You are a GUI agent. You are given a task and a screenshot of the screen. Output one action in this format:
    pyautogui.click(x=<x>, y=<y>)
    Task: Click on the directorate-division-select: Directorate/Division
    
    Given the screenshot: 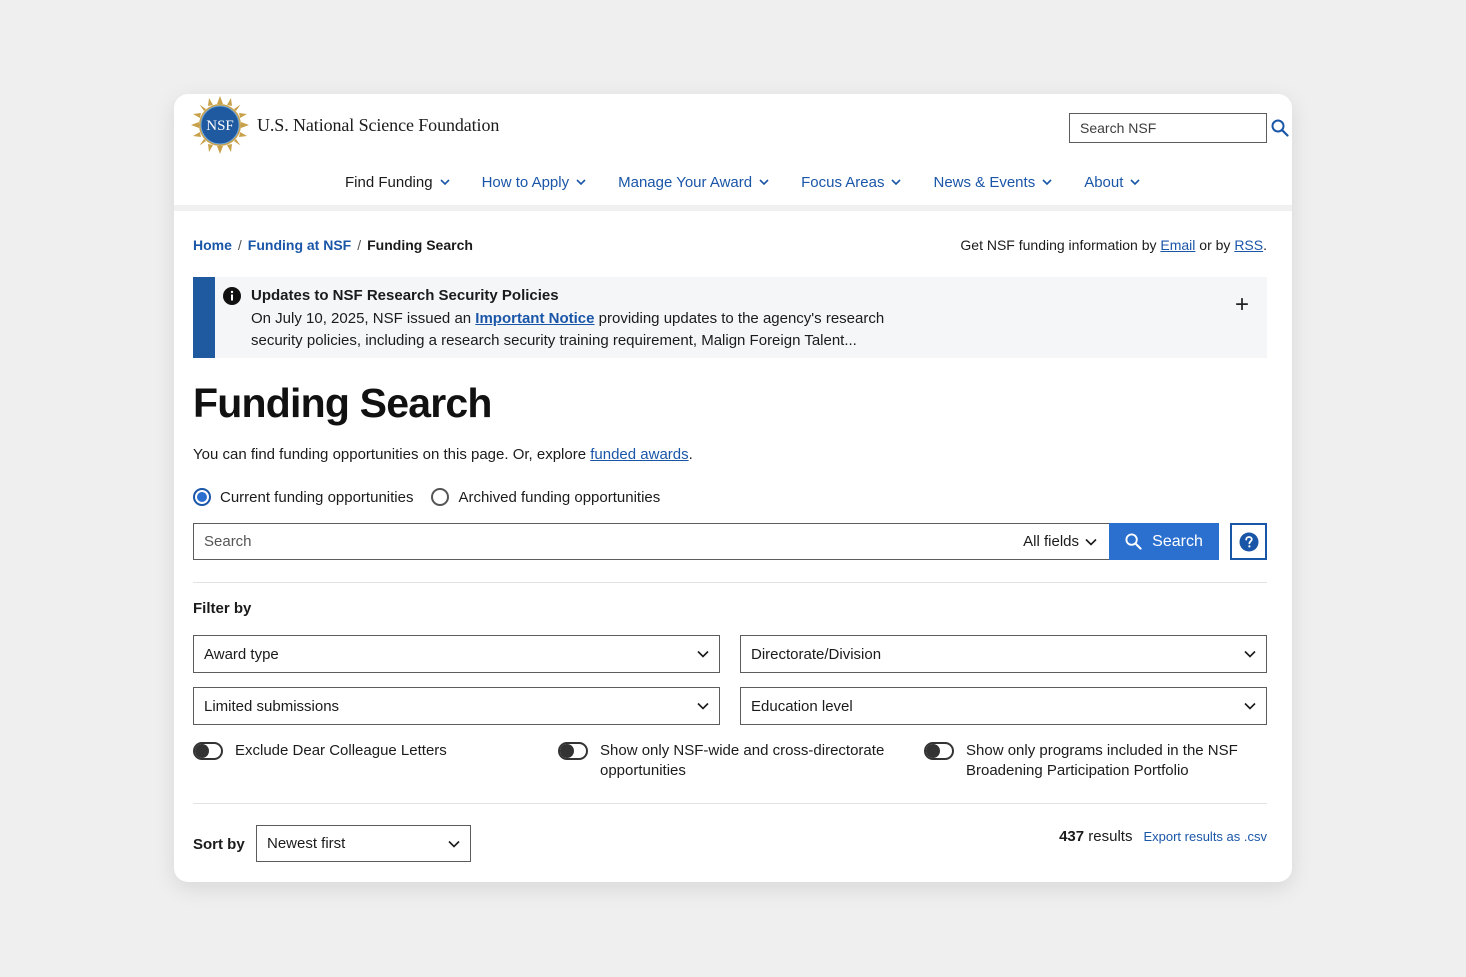 What is the action you would take?
    pyautogui.click(x=1003, y=654)
    